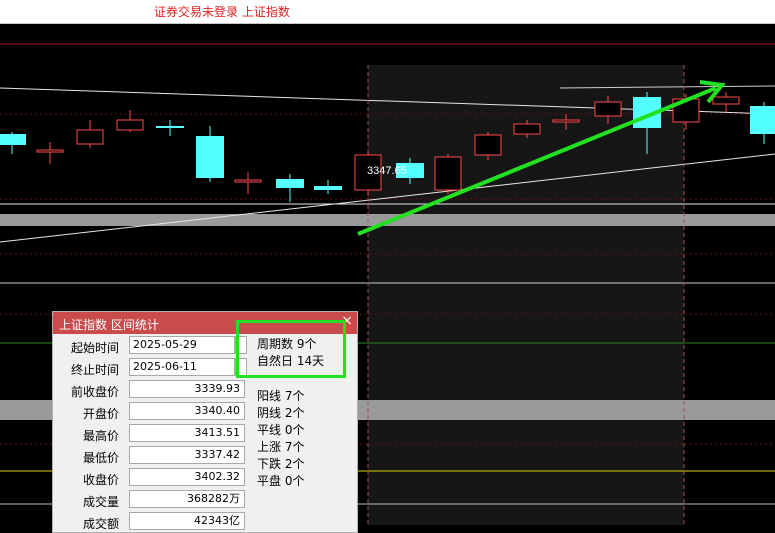  Describe the element at coordinates (387, 12) in the screenshot. I see `top-status-bar: 证券交易未登录 上证指数` at that location.